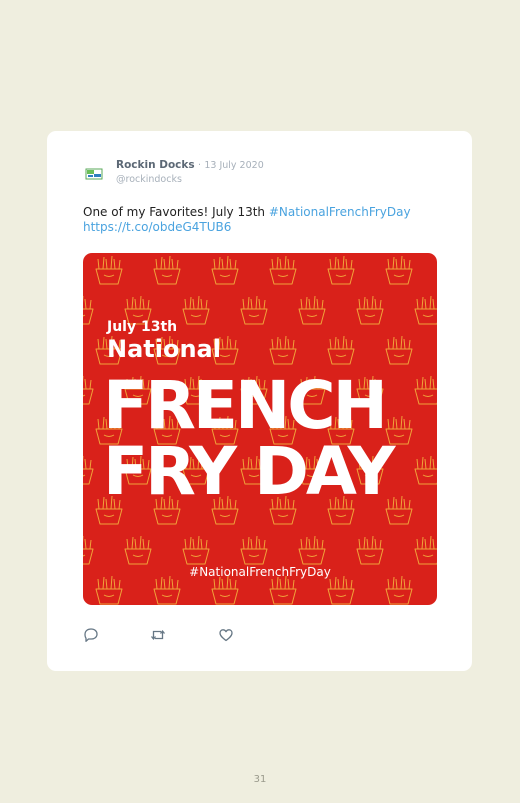  Describe the element at coordinates (164, 349) in the screenshot. I see `media-national-text: National` at that location.